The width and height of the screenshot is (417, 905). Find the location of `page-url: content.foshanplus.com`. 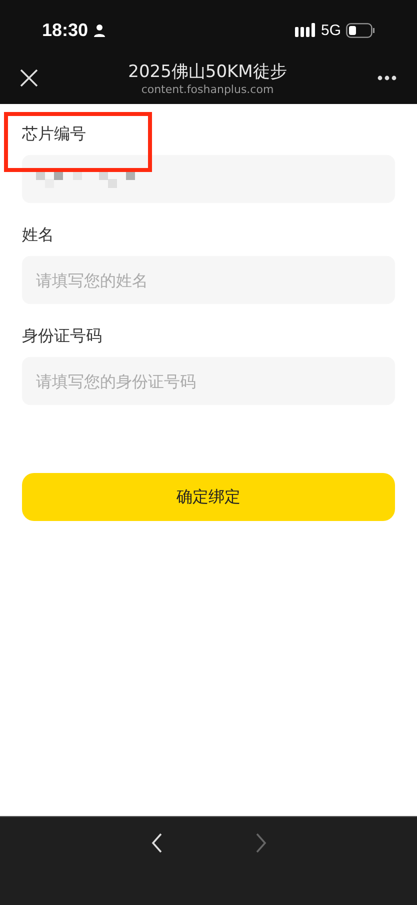

page-url: content.foshanplus.com is located at coordinates (207, 89).